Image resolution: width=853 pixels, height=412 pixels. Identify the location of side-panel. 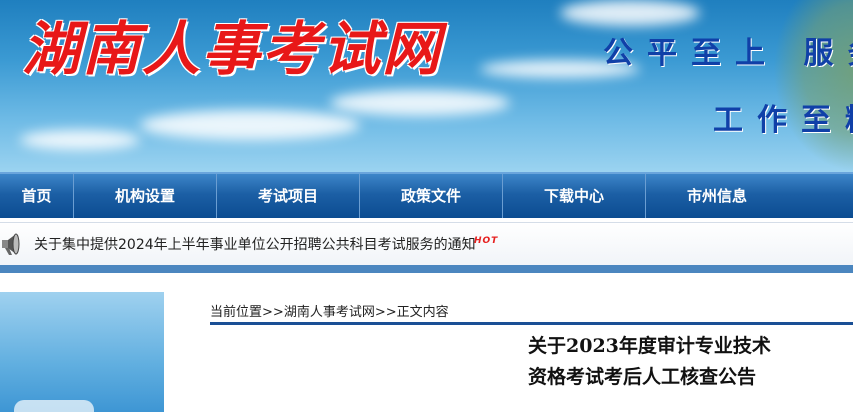
(82, 352).